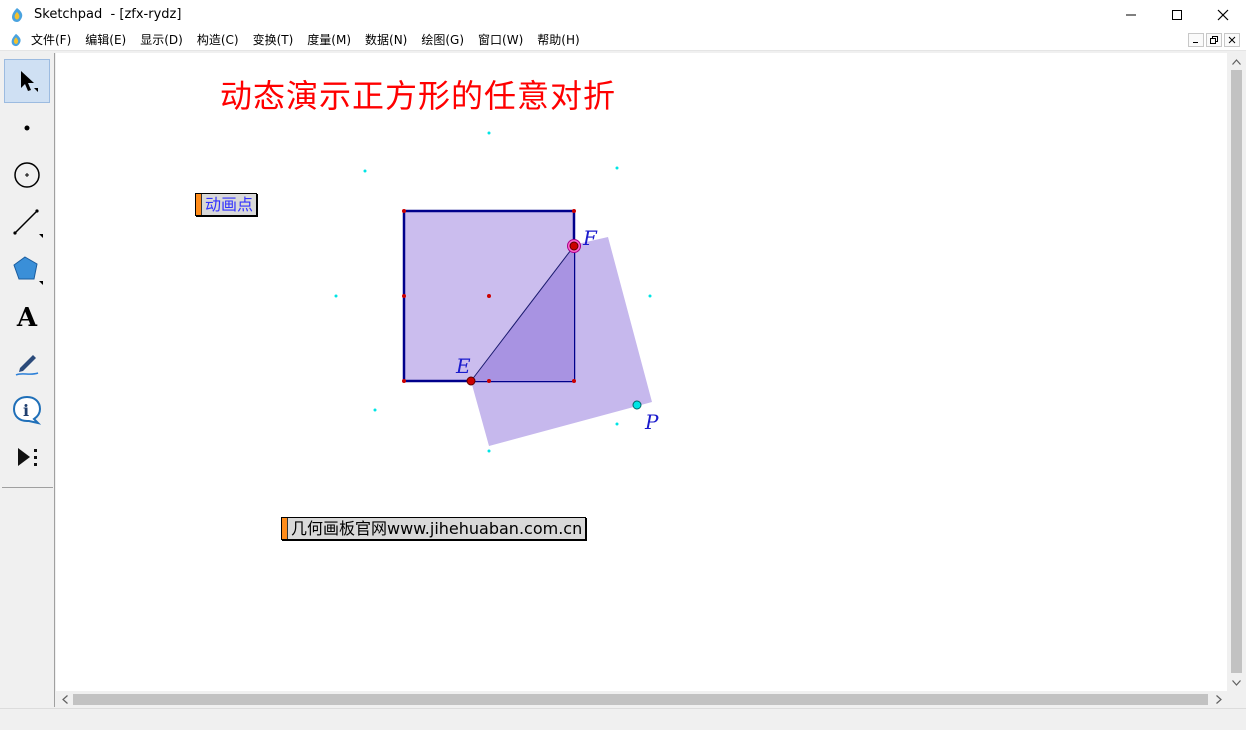 The image size is (1246, 730). I want to click on document-icon, so click(16, 40).